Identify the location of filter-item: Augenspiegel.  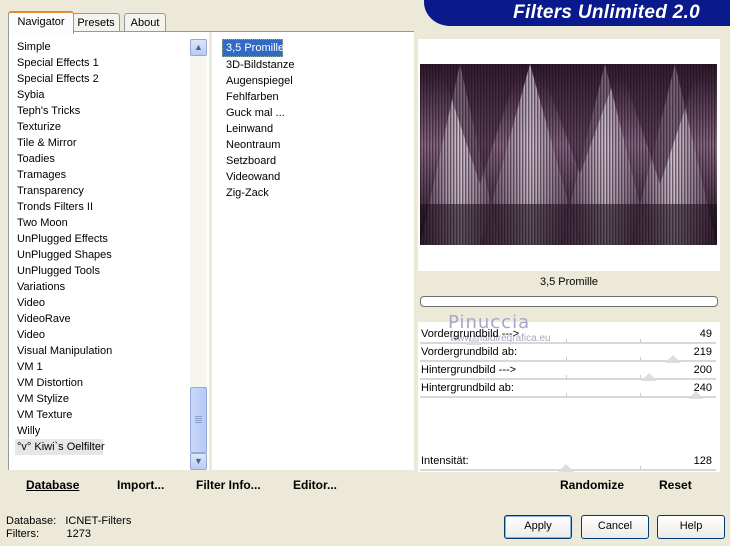
(314, 81).